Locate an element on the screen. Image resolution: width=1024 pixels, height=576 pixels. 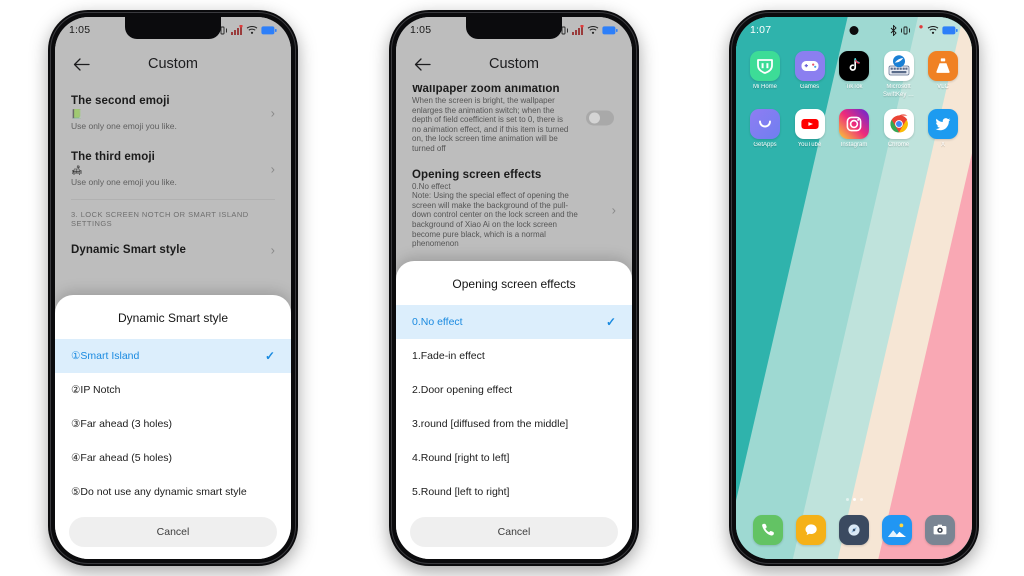
dialog-title: Opening screen effects is located at coordinates (514, 284).